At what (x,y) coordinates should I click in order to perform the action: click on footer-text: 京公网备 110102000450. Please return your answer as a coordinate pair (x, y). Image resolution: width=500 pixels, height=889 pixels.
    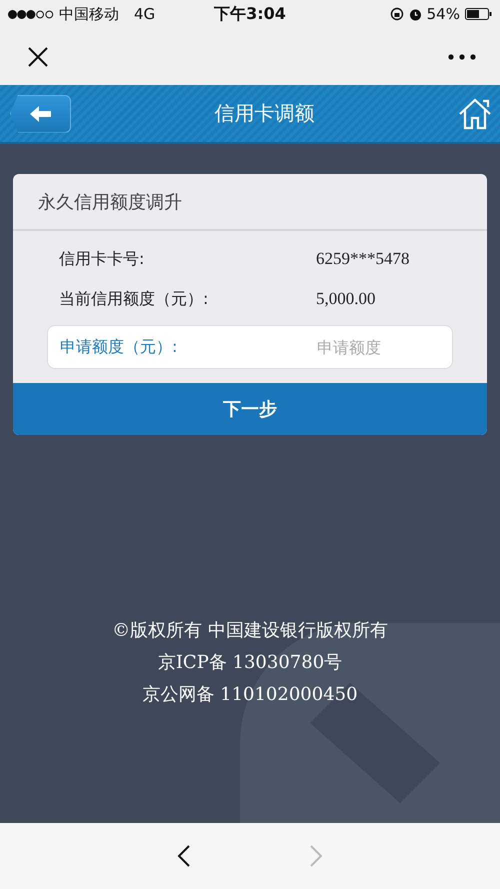
    Looking at the image, I should click on (250, 695).